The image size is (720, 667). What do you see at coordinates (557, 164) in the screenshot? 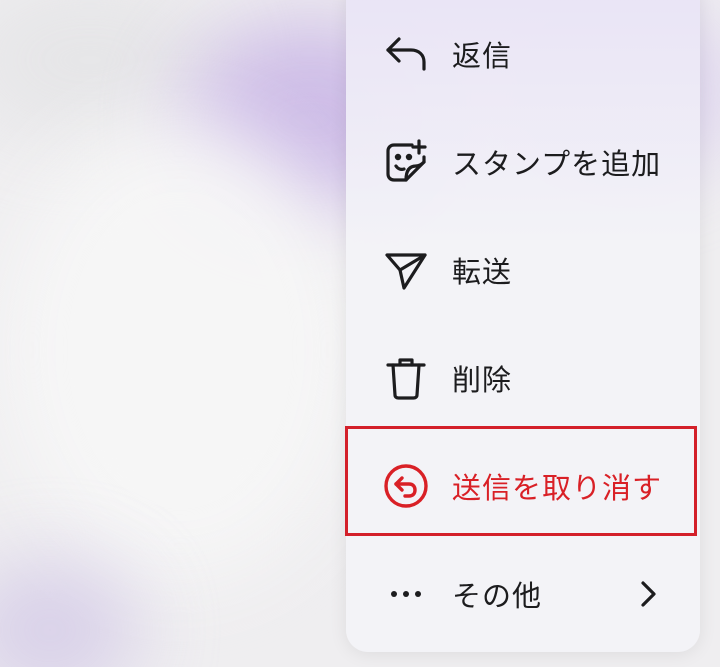
I see `menu-item-label: スタンプを追加` at bounding box center [557, 164].